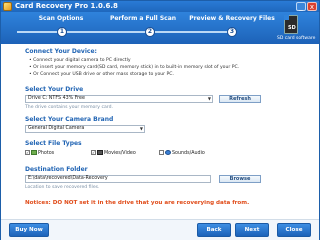 This screenshot has width=320, height=240. I want to click on browse-button: Browse, so click(240, 179).